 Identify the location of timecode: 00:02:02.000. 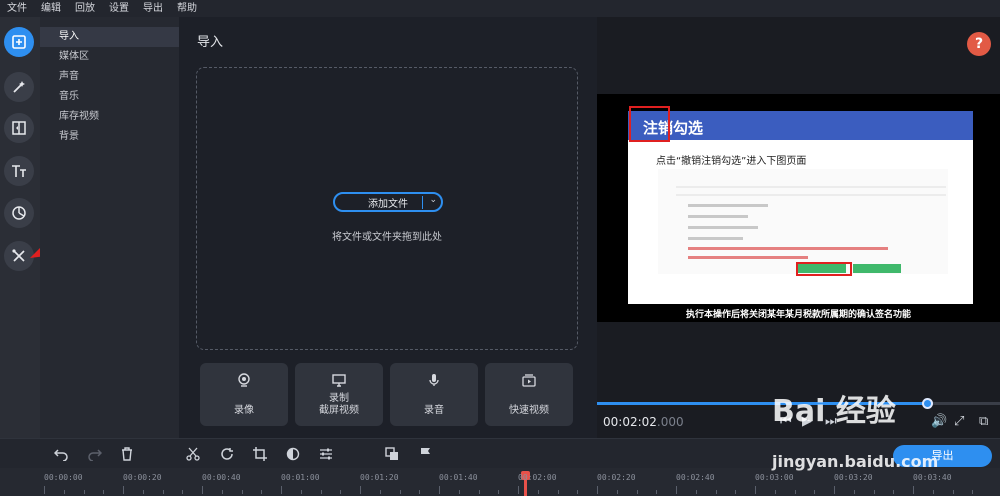
(643, 422).